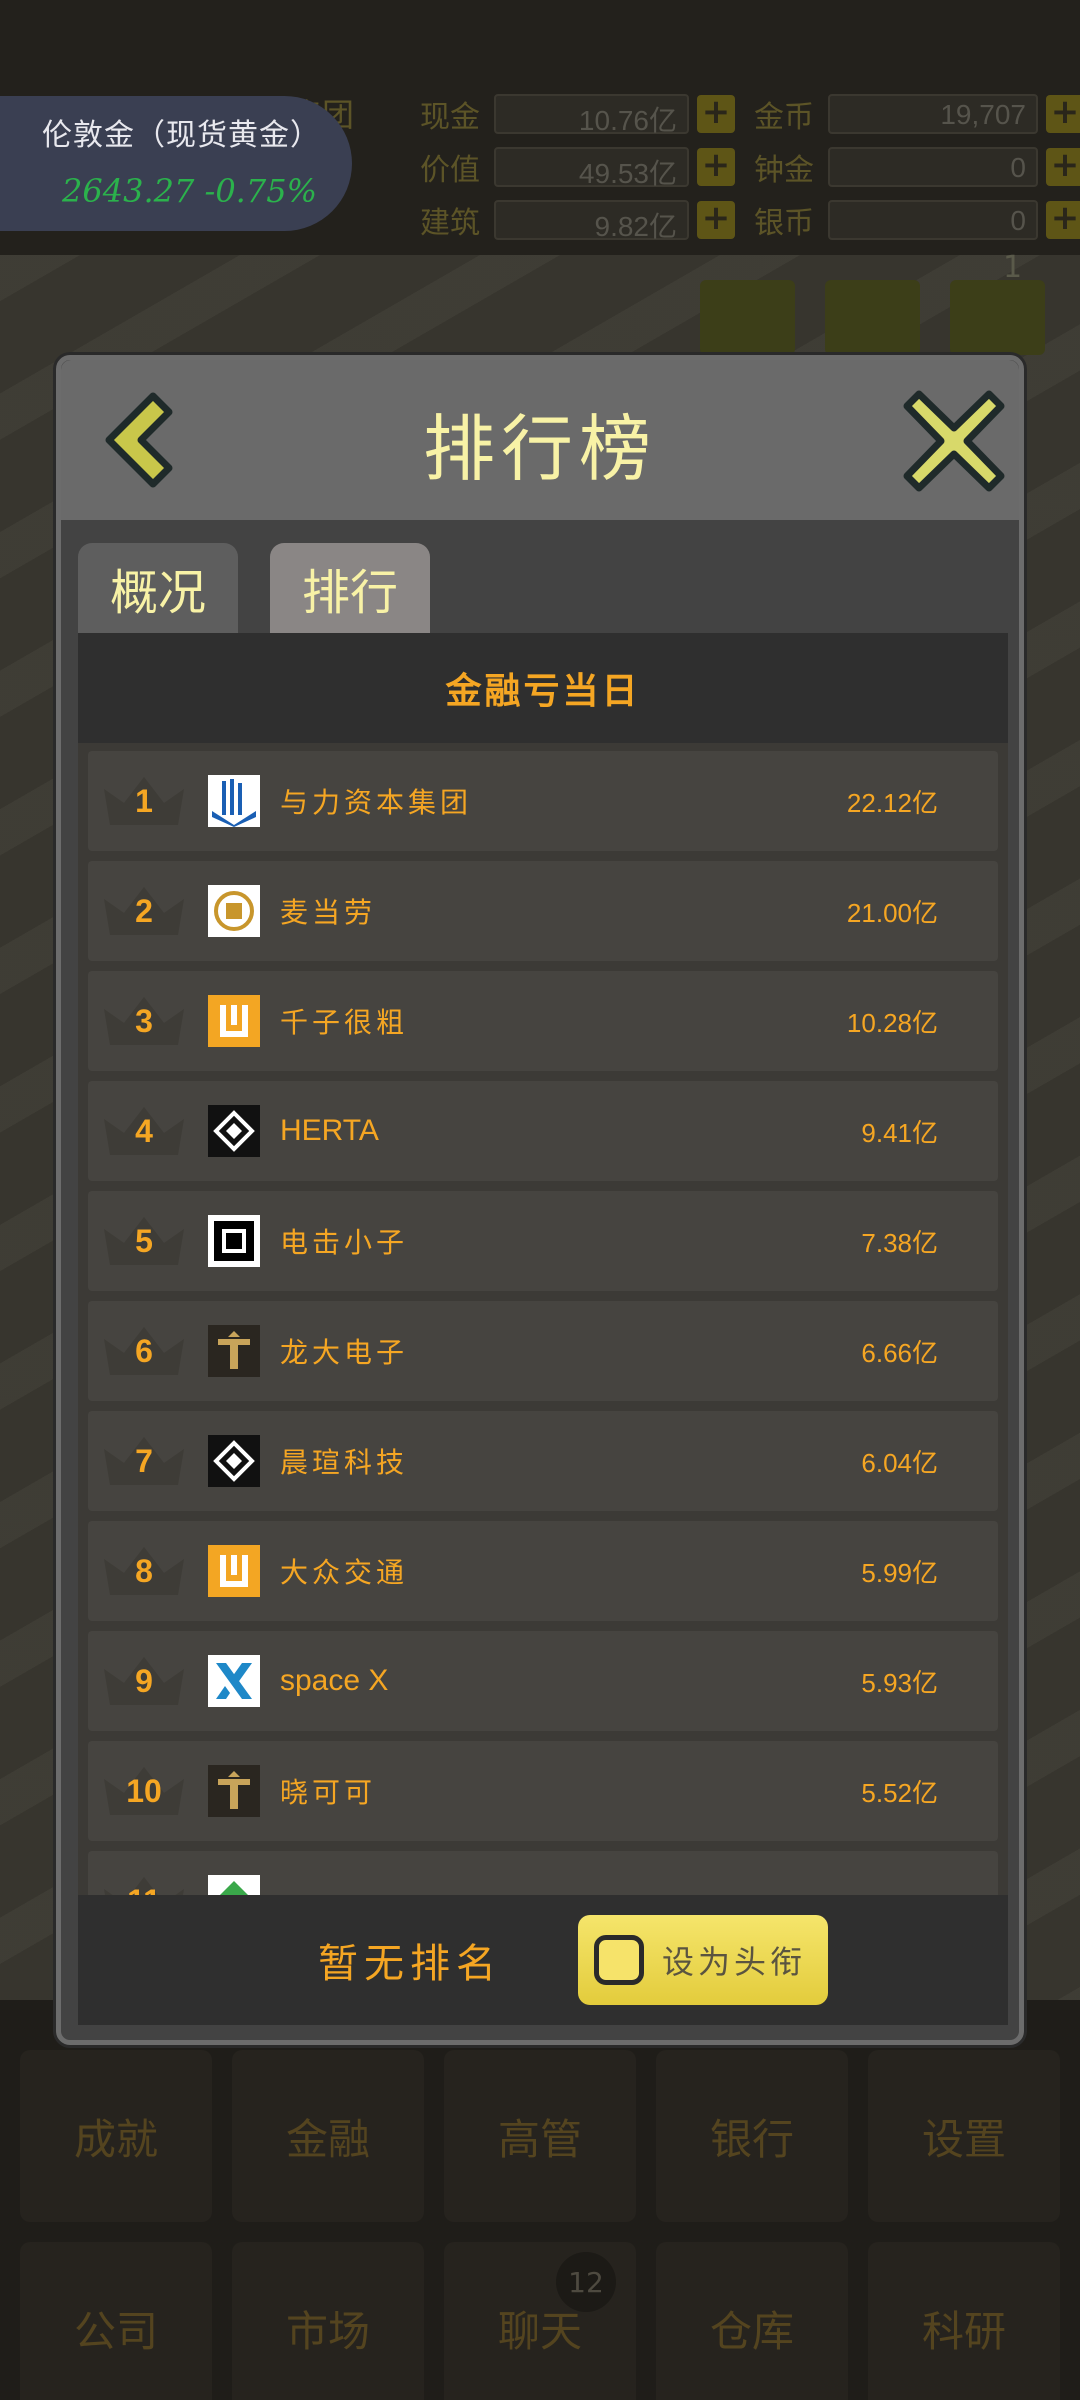  I want to click on resource-buildings: 建筑 9.82亿 +, so click(577, 220).